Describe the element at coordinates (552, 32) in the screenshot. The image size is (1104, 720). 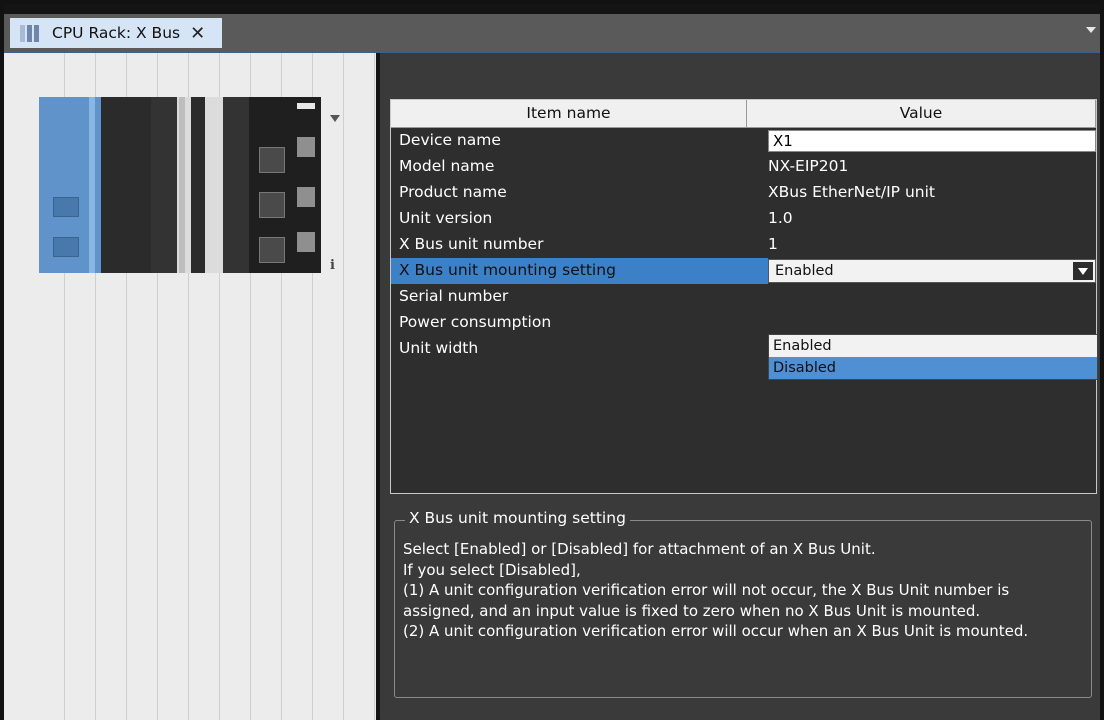
I see `tab-bar: CPU Rack: X Bus ✕` at that location.